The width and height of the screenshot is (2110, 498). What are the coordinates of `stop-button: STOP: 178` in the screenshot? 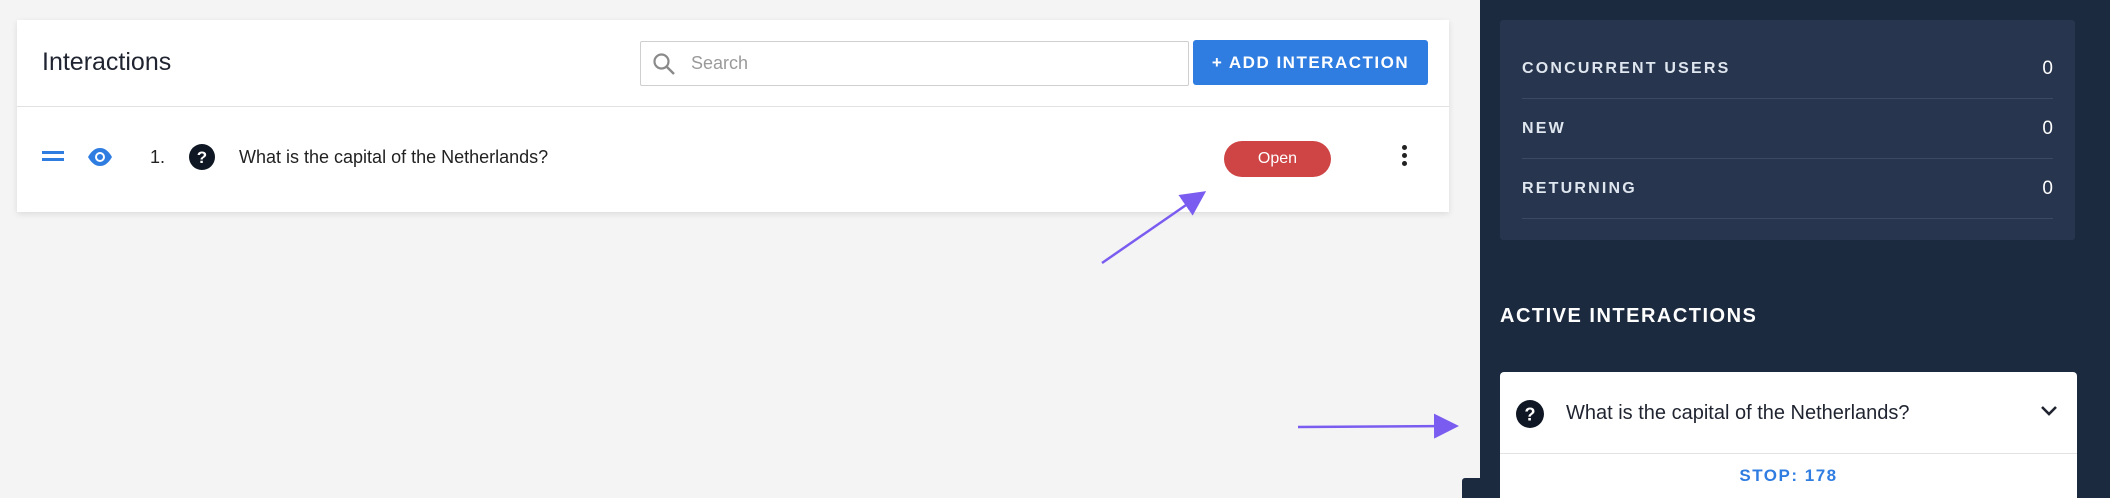 It's located at (1788, 476).